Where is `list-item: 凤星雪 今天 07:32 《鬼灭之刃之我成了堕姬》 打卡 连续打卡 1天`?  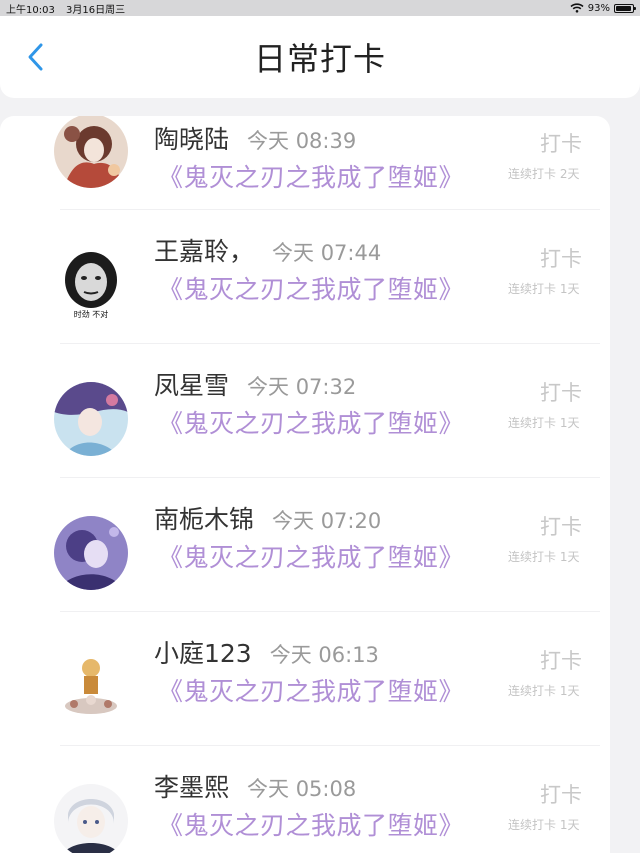
list-item: 凤星雪 今天 07:32 《鬼灭之刃之我成了堕姬》 打卡 连续打卡 1天 is located at coordinates (305, 411).